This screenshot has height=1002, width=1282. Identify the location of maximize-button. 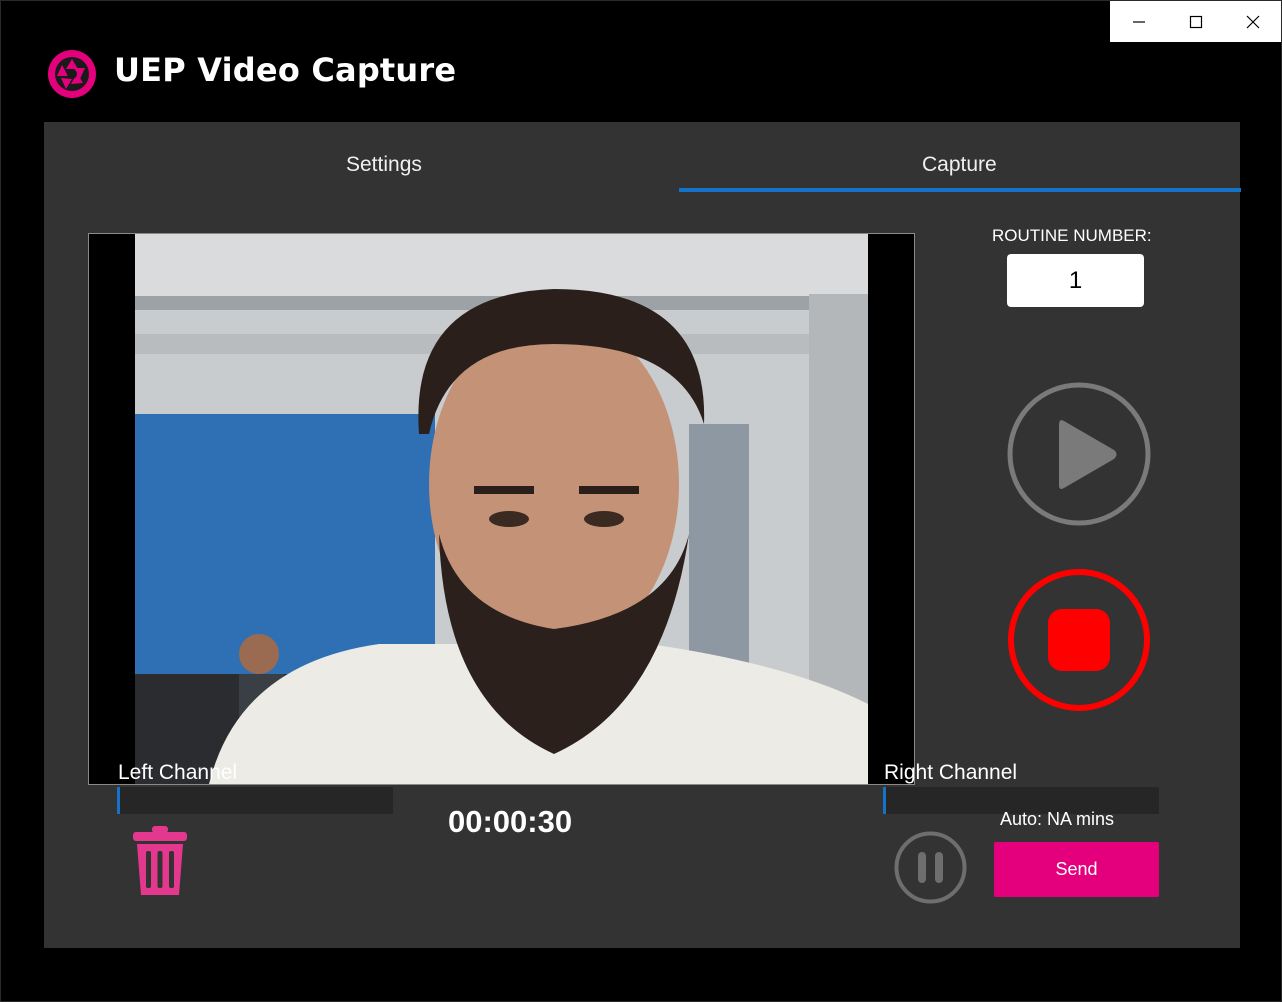
(1195, 21).